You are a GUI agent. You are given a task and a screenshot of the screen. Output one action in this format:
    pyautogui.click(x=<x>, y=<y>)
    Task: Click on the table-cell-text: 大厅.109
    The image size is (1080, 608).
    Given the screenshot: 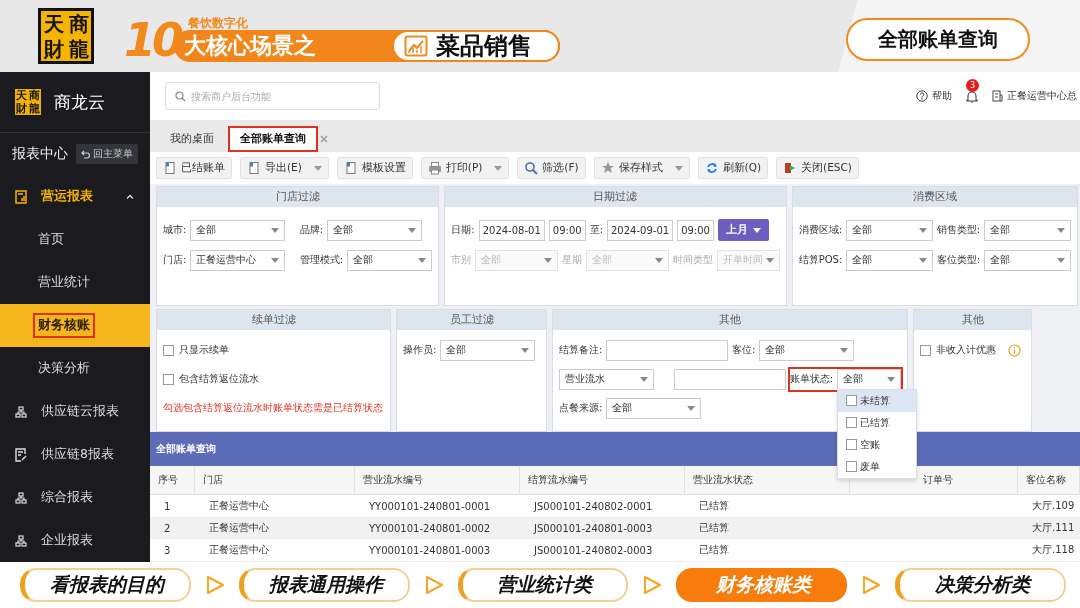 What is the action you would take?
    pyautogui.click(x=1053, y=506)
    